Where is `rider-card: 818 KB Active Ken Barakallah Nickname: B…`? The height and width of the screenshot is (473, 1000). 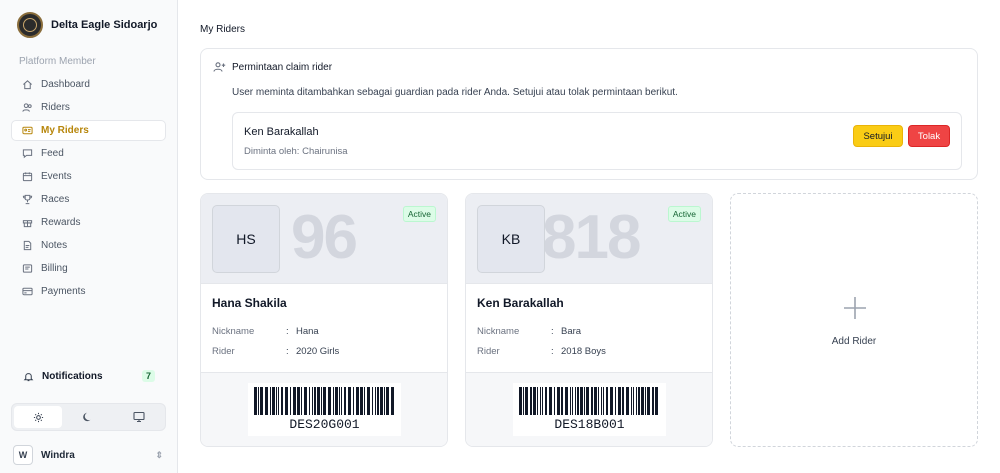
rider-card: 818 KB Active Ken Barakallah Nickname: B… is located at coordinates (589, 320).